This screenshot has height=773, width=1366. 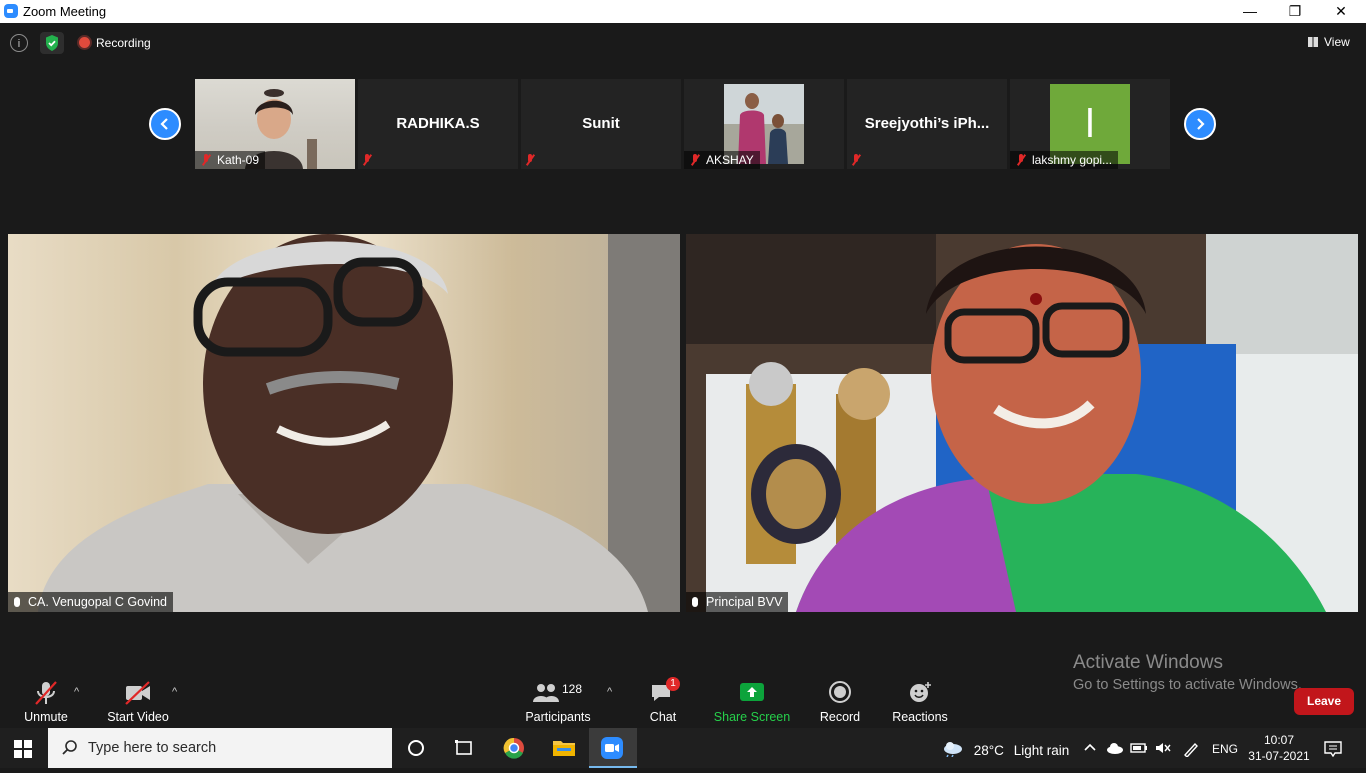 What do you see at coordinates (1324, 701) in the screenshot?
I see `leave-meeting-button: Leave` at bounding box center [1324, 701].